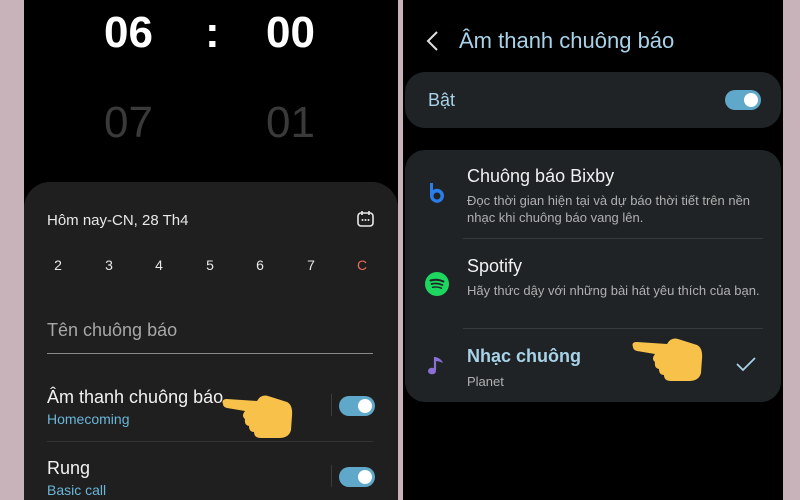 Image resolution: width=800 pixels, height=500 pixels. Describe the element at coordinates (357, 477) in the screenshot. I see `vibration-toggle` at that location.